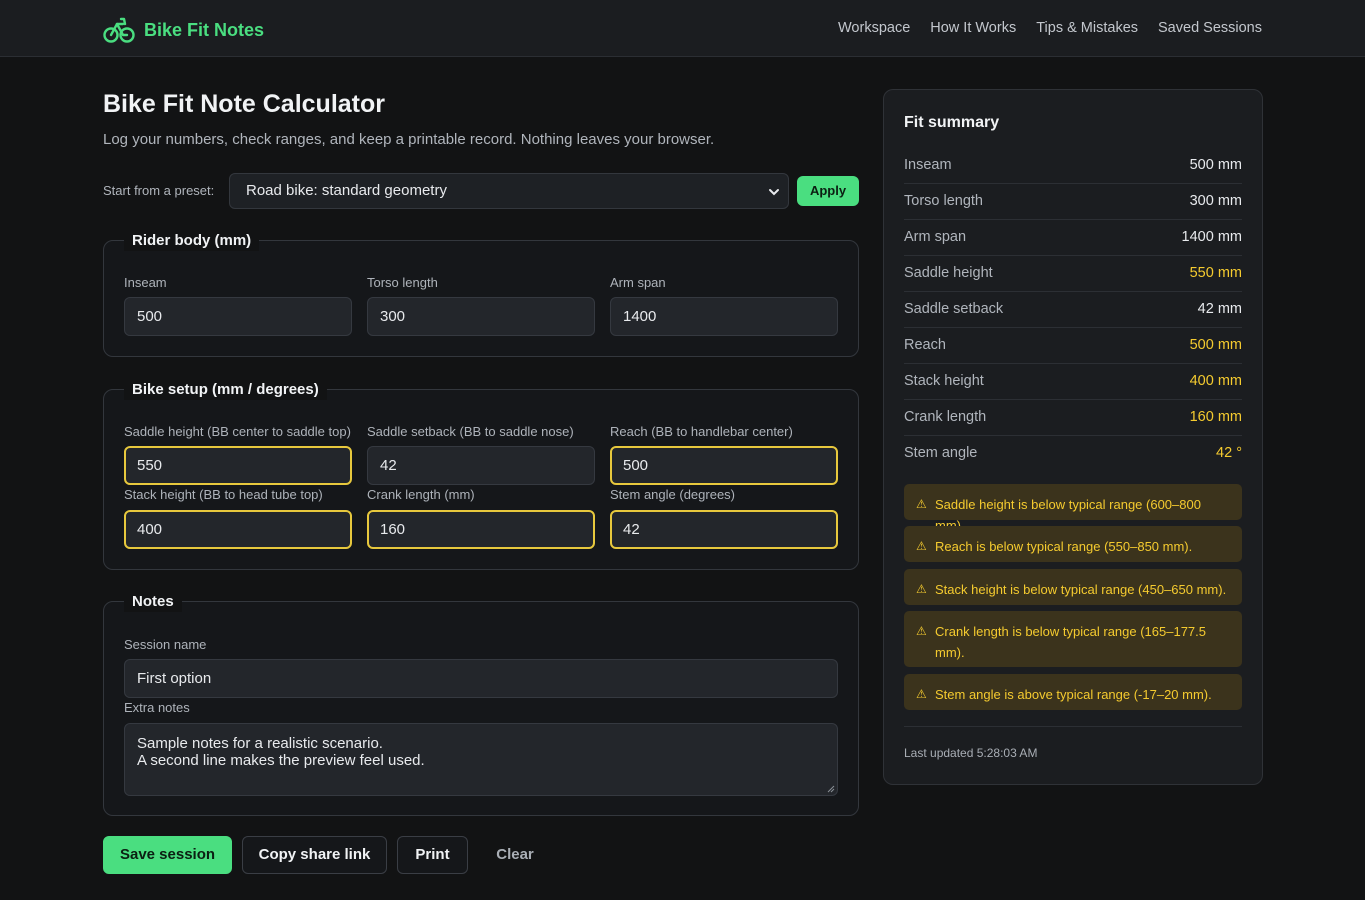  Describe the element at coordinates (481, 678) in the screenshot. I see `session-name-input: First option` at that location.